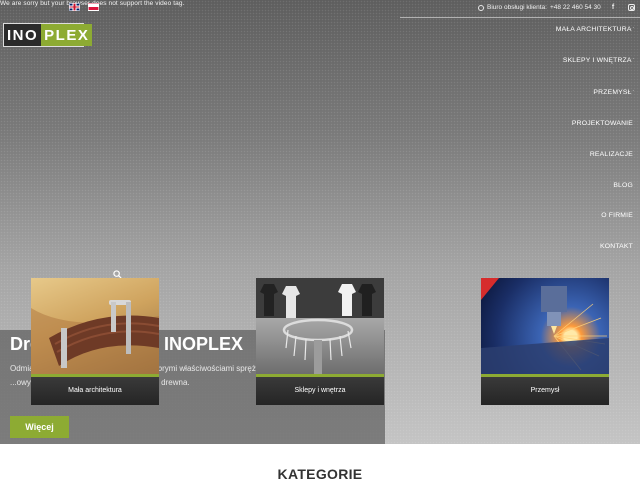 Image resolution: width=640 pixels, height=480 pixels. I want to click on facebook-icon: f, so click(613, 7).